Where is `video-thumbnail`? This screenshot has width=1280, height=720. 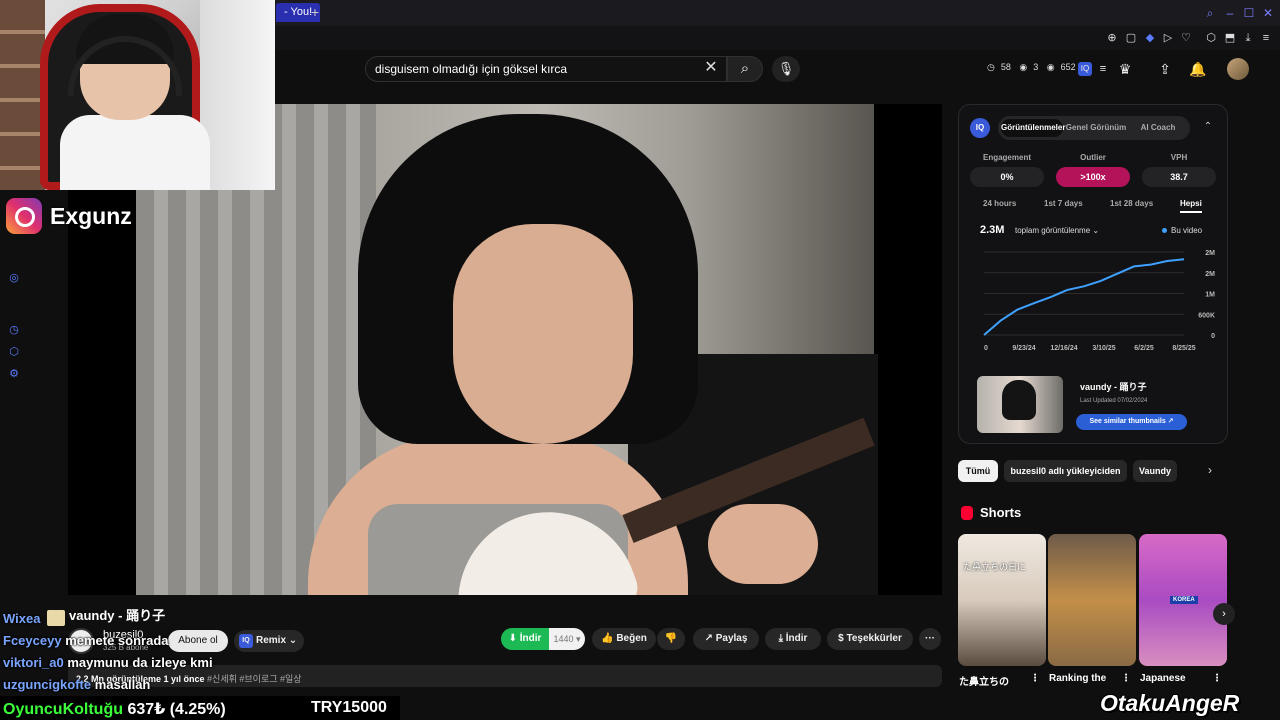 video-thumbnail is located at coordinates (1020, 404).